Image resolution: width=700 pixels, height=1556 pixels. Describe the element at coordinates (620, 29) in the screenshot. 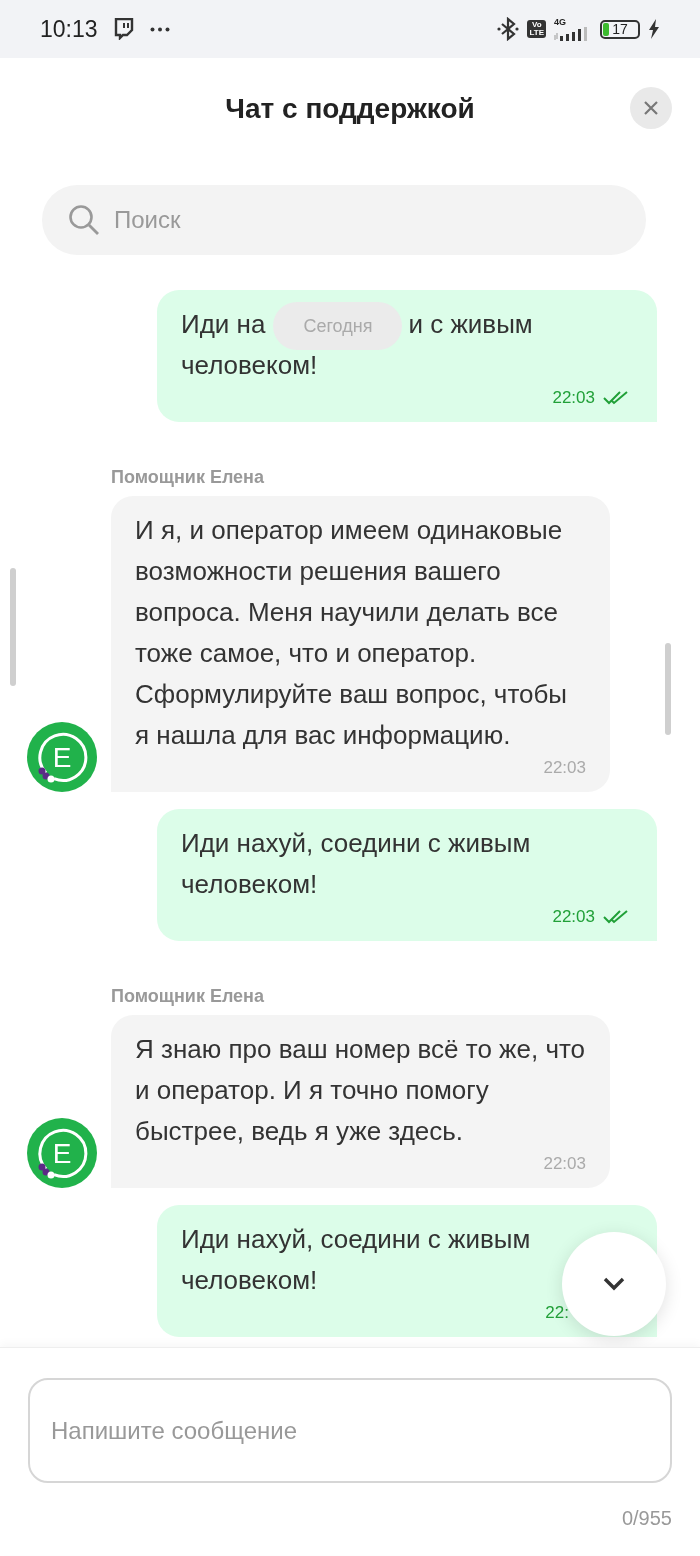

I see `battery-percent: 17` at that location.